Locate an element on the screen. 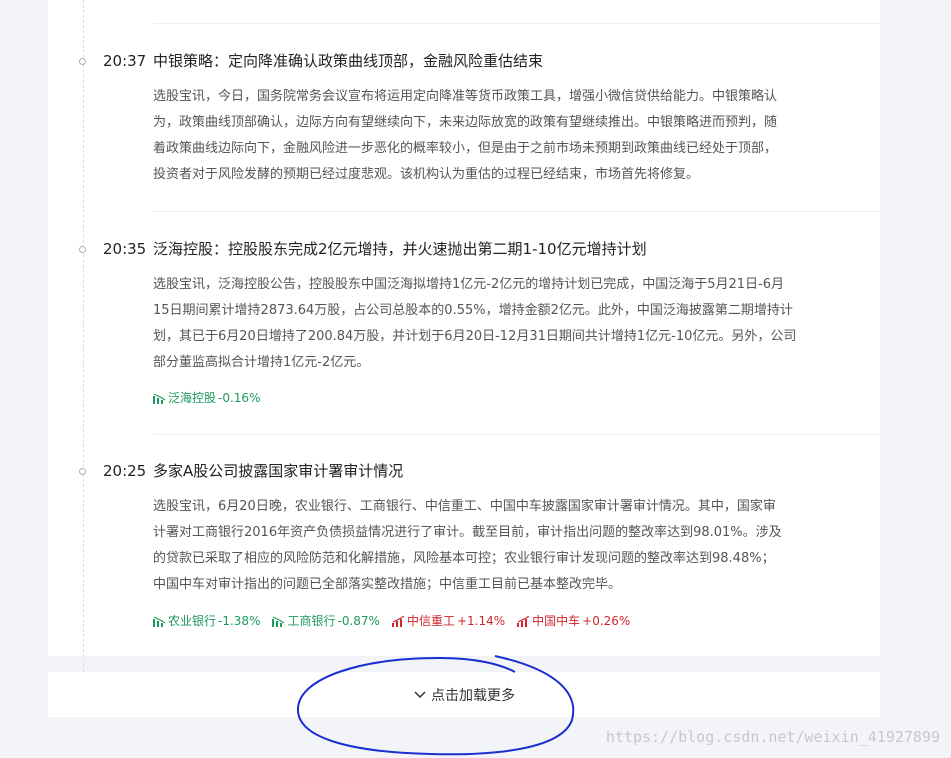 The height and width of the screenshot is (758, 951). stock-name: 泛海控股 is located at coordinates (192, 398).